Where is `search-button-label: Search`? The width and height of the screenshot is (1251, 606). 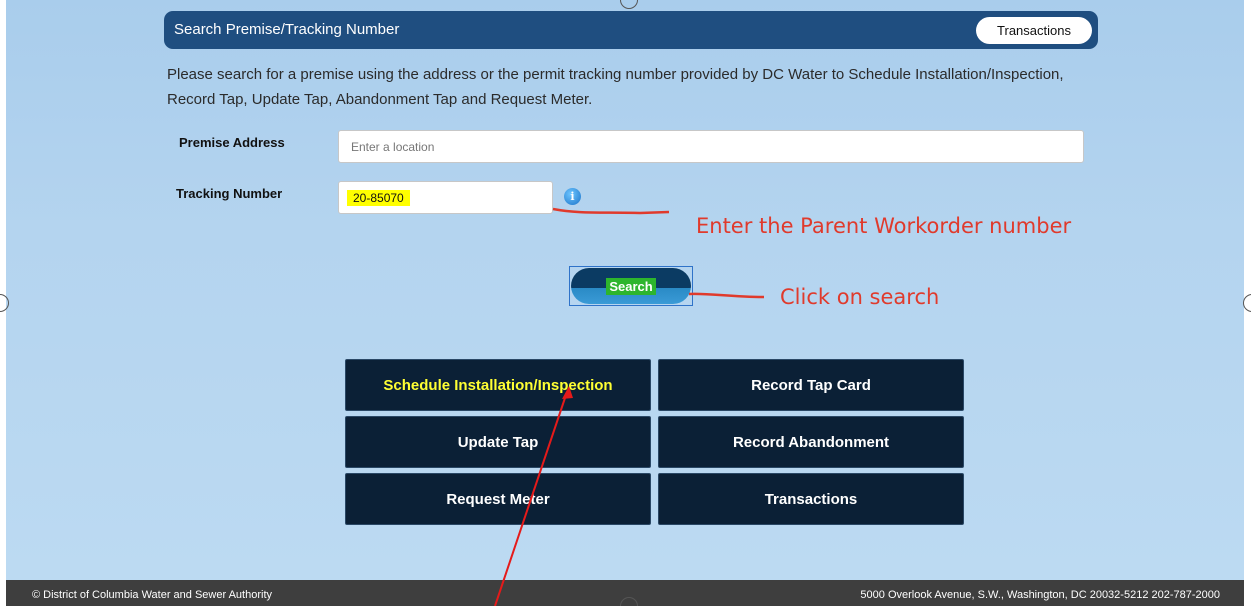
search-button-label: Search is located at coordinates (631, 286).